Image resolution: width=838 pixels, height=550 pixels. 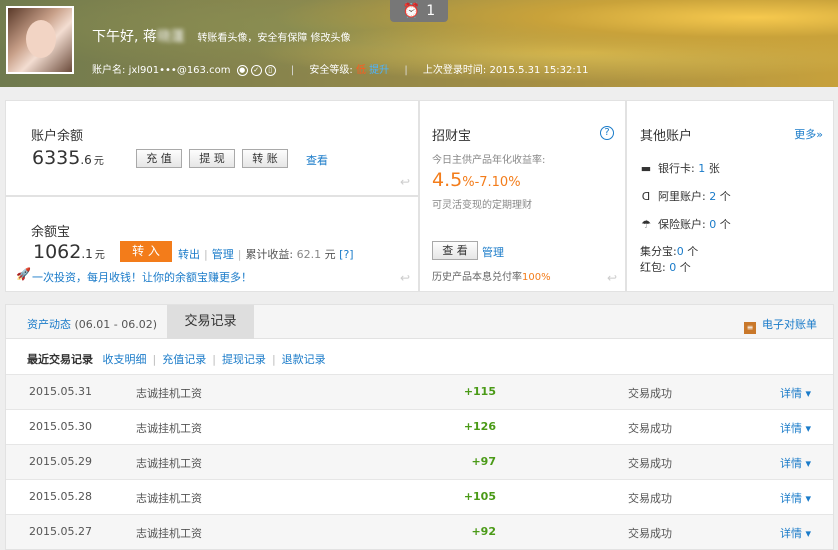 What do you see at coordinates (750, 328) in the screenshot?
I see `statement-icon: ≡` at bounding box center [750, 328].